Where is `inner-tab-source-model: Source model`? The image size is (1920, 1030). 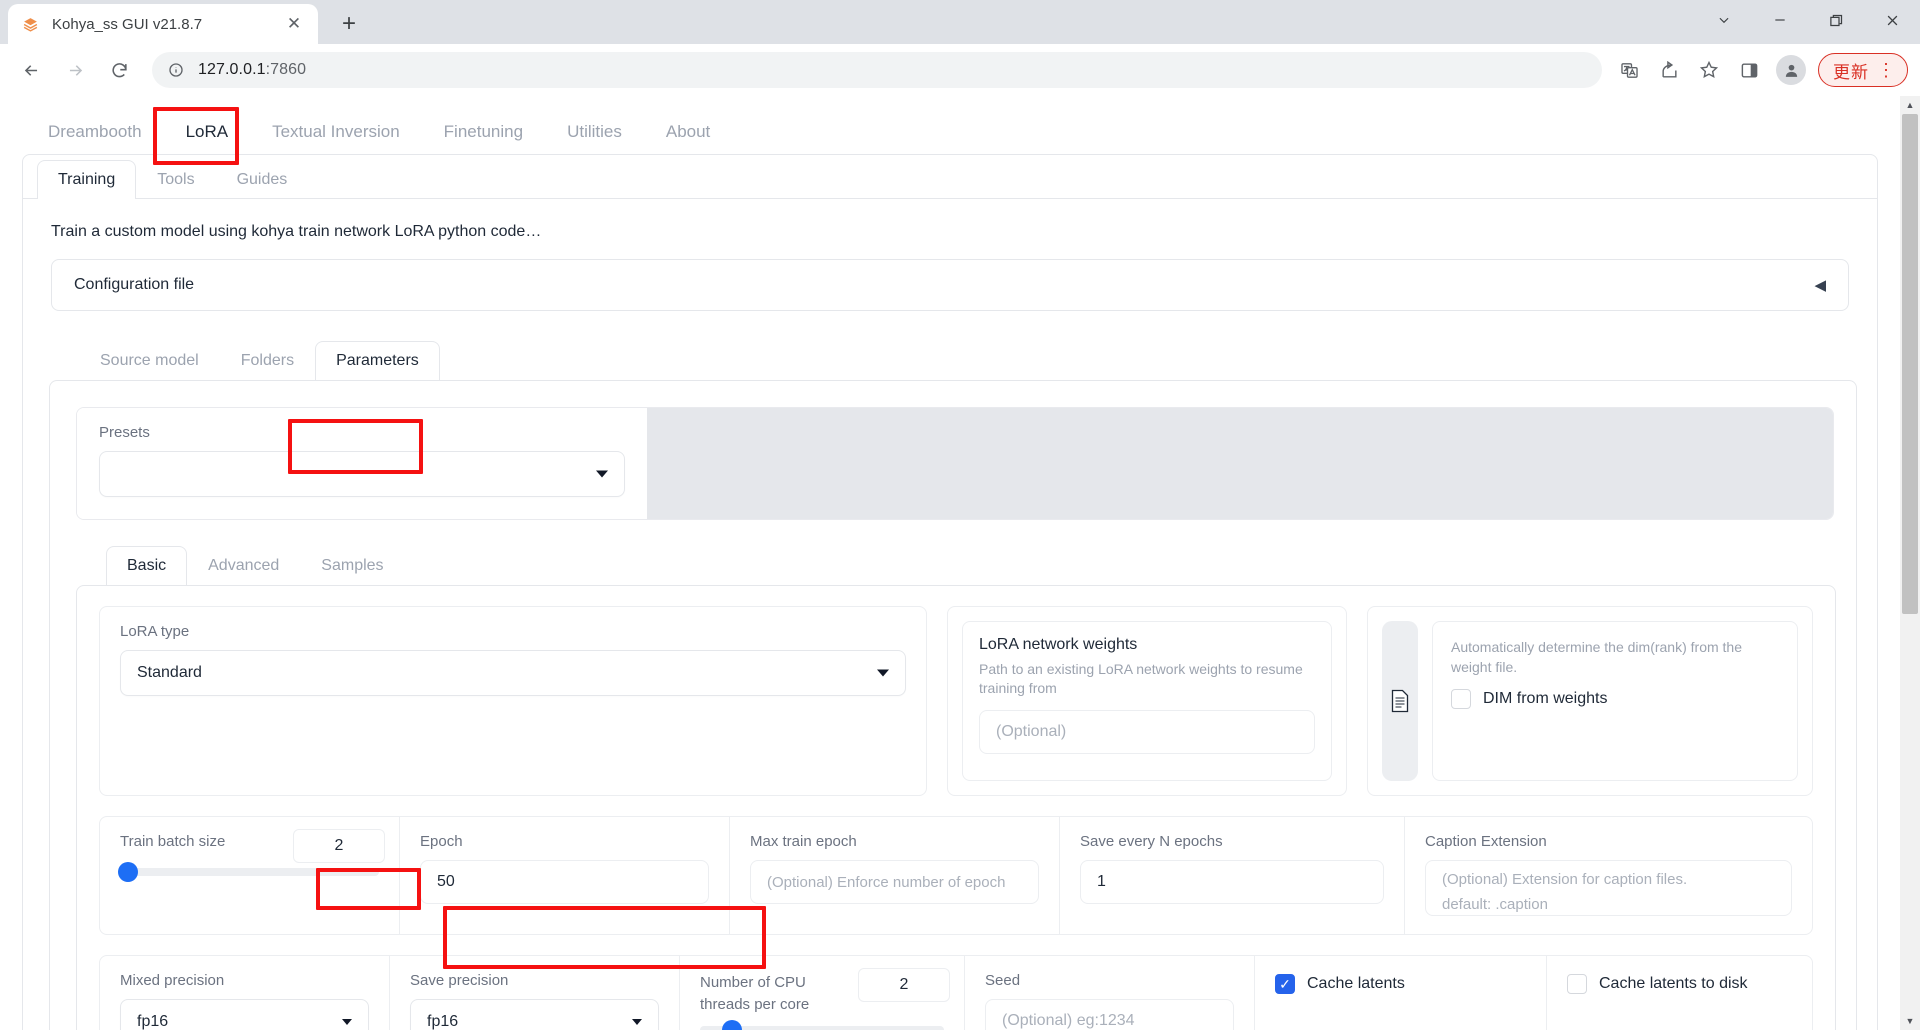
inner-tab-source-model: Source model is located at coordinates (149, 360).